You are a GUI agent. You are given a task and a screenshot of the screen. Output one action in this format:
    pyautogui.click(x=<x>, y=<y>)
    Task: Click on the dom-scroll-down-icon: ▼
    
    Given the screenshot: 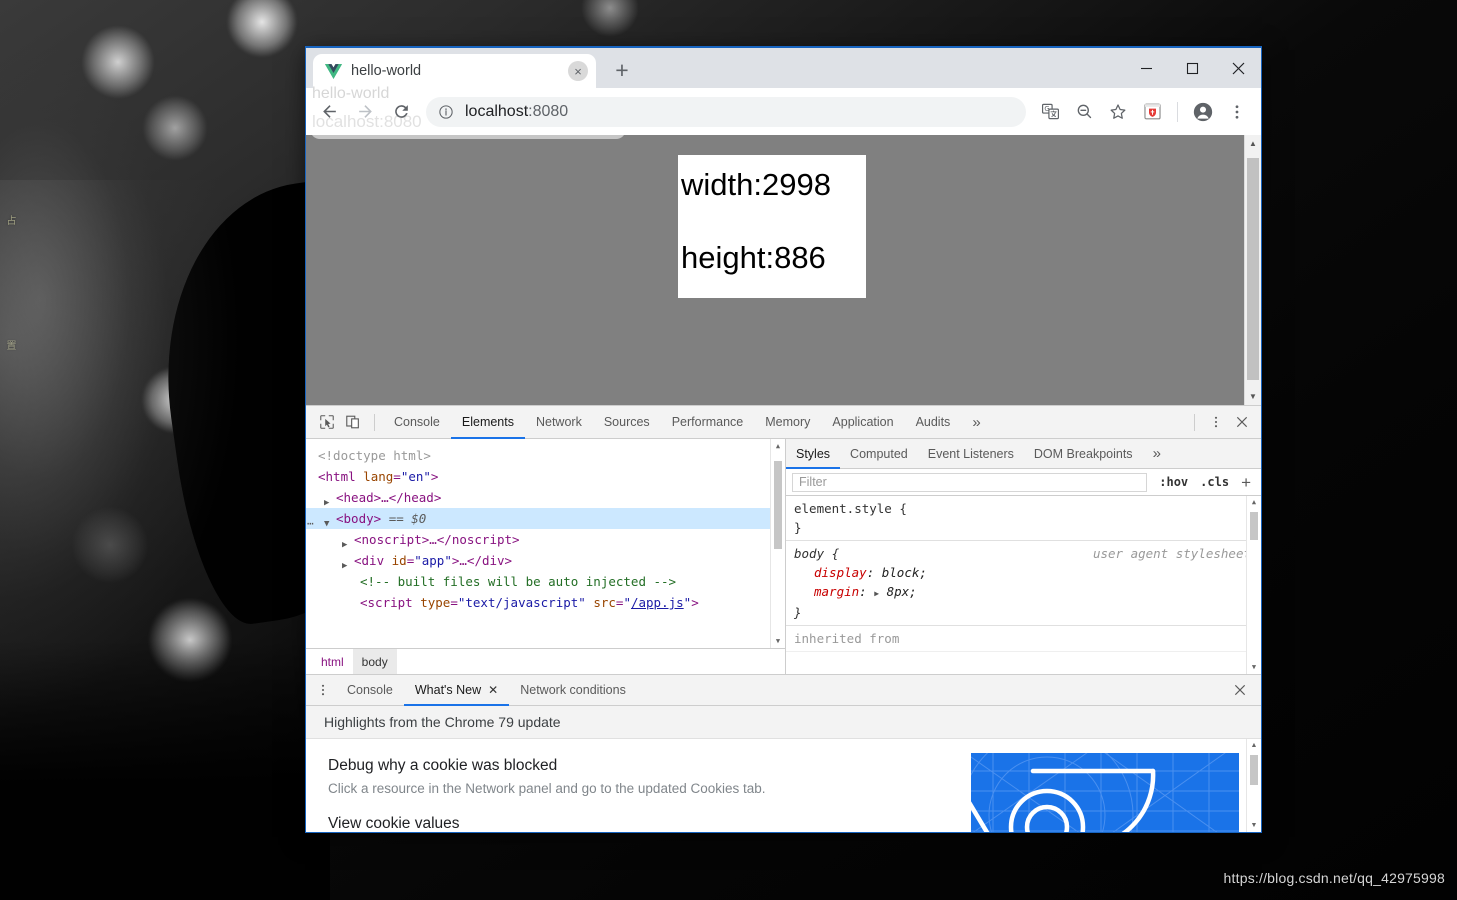 What is the action you would take?
    pyautogui.click(x=778, y=641)
    